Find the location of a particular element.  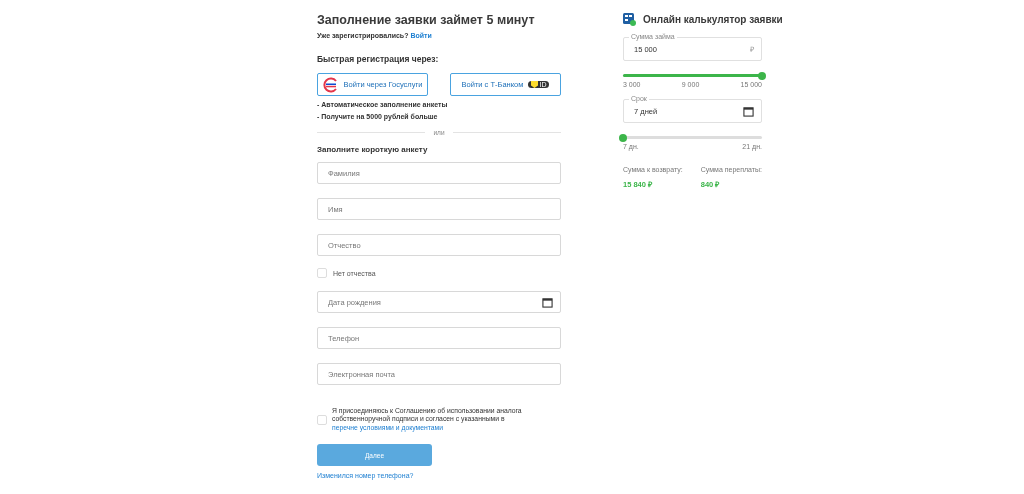

quick-title: Быстрая регистрация через: is located at coordinates (378, 59).